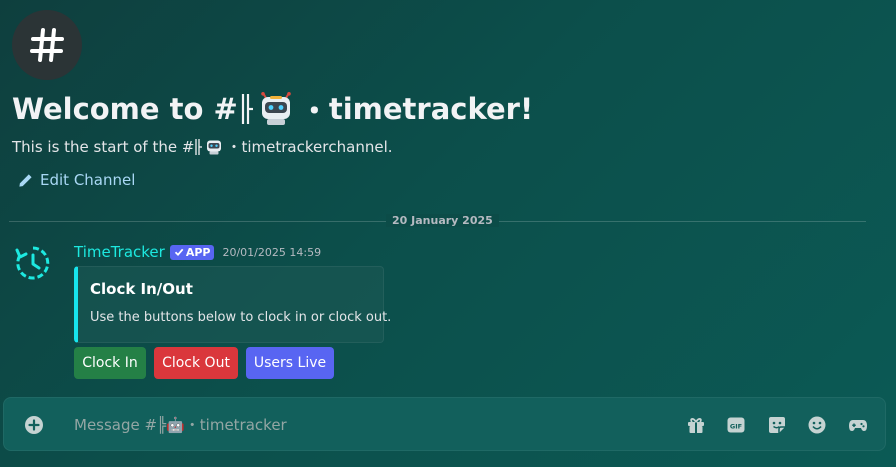  I want to click on date-divider-label: 20 January 2025, so click(442, 220).